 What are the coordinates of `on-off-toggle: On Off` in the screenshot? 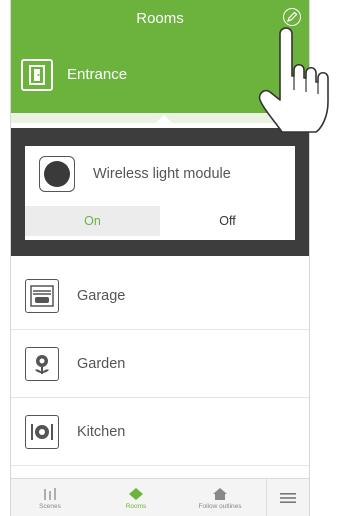 It's located at (160, 221).